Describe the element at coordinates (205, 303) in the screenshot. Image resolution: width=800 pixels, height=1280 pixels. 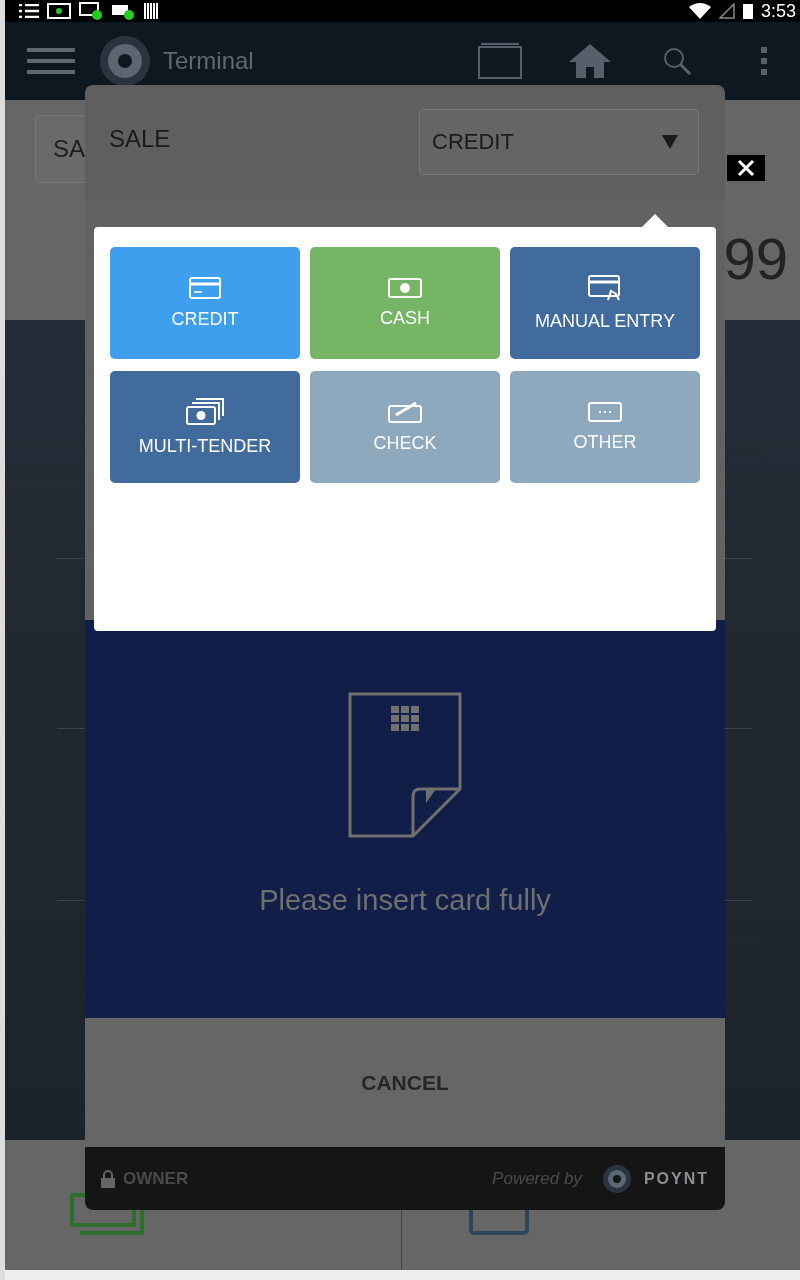
I see `tender-option: CREDIT` at that location.